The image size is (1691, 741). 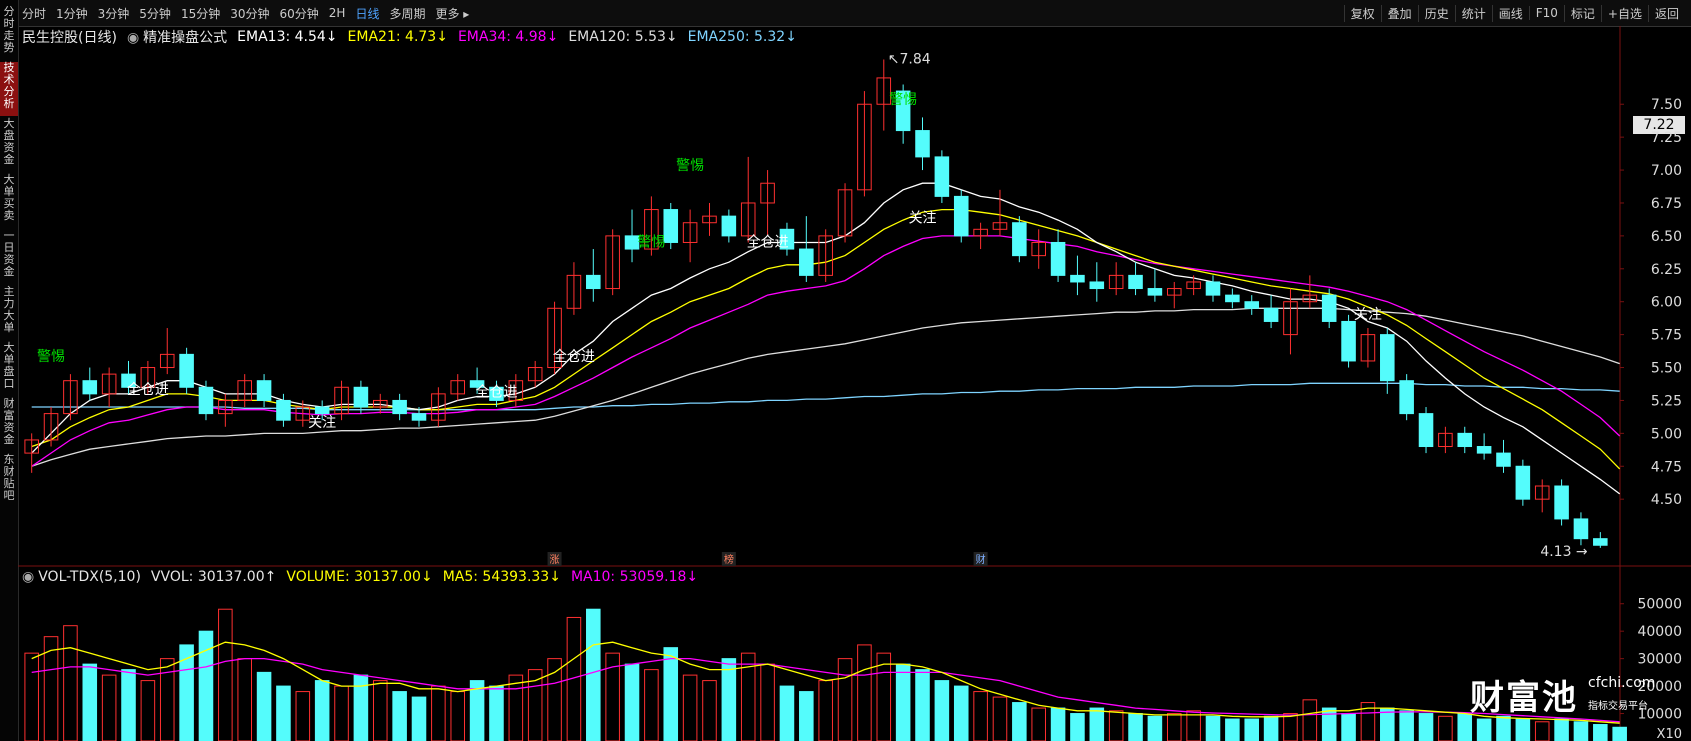 What do you see at coordinates (729, 559) in the screenshot?
I see `event-marker: 榜` at bounding box center [729, 559].